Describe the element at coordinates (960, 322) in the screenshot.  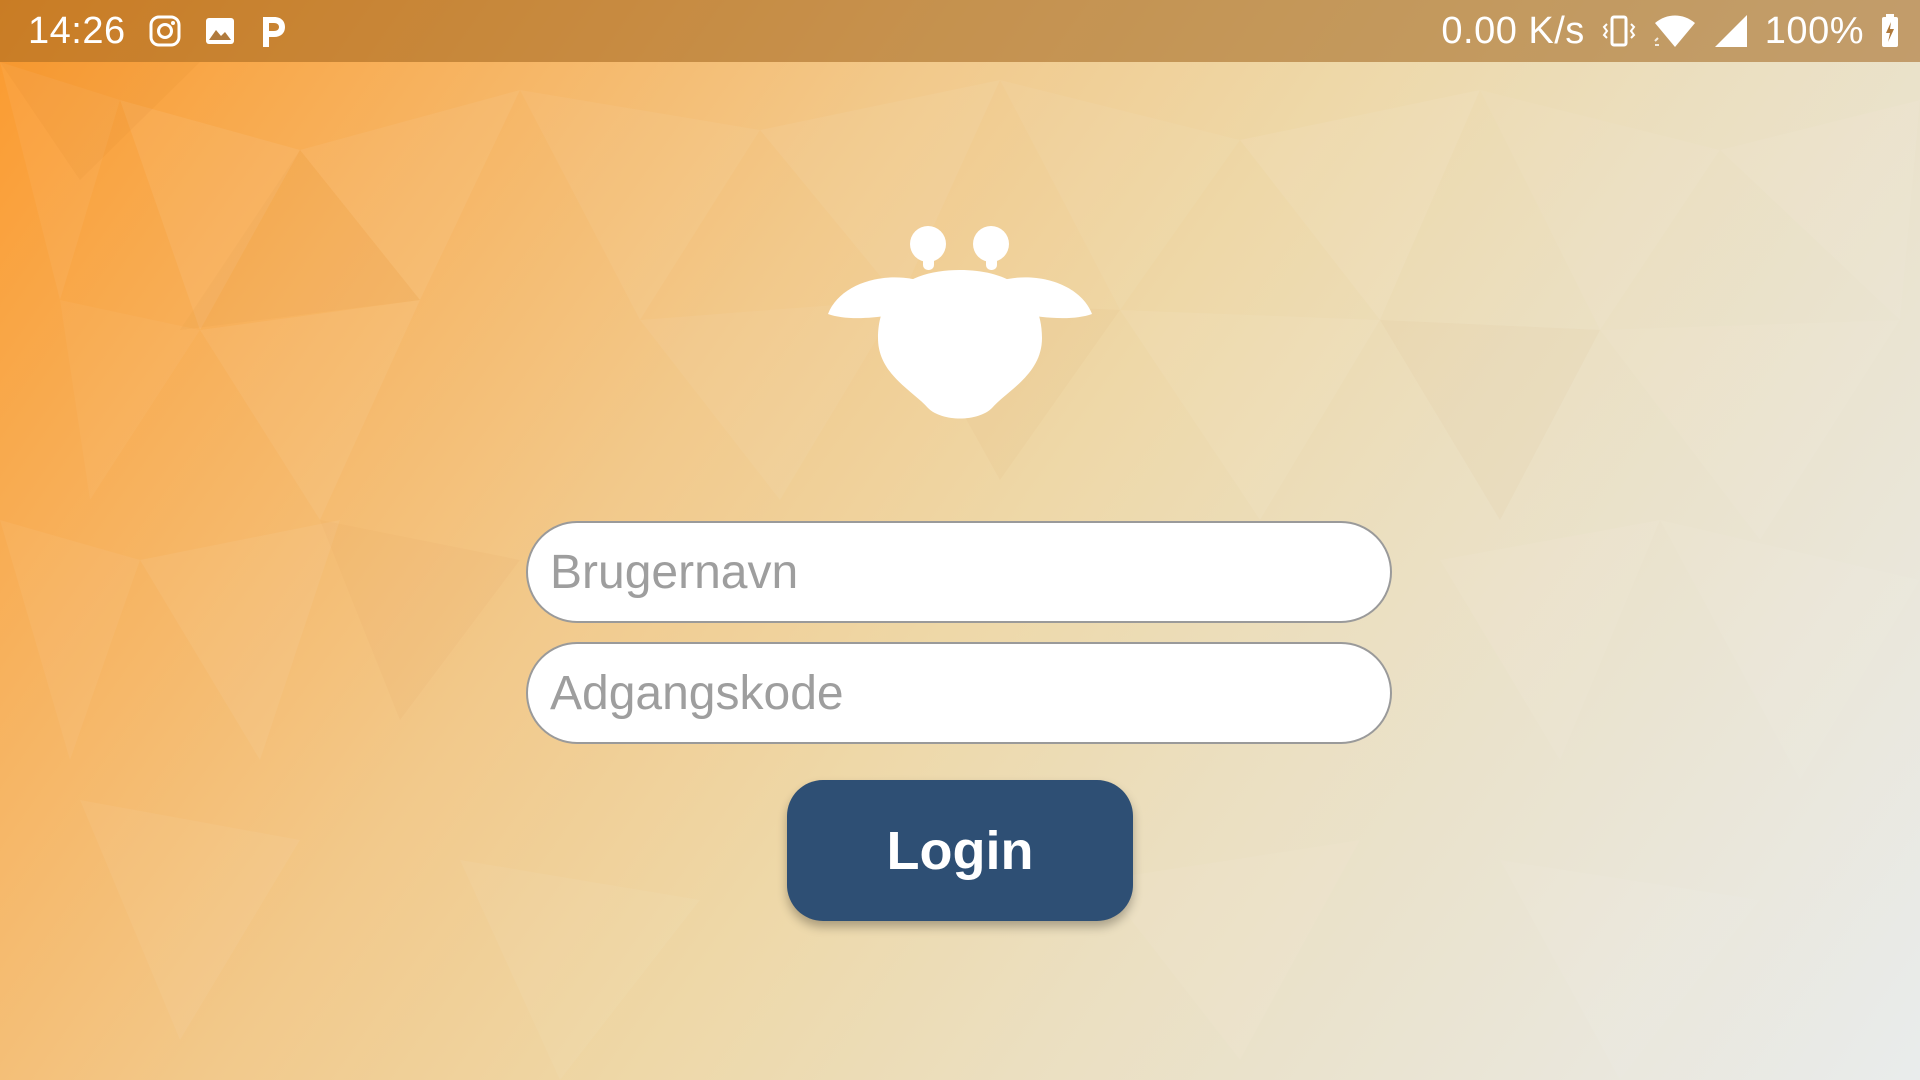
I see `giraffe-head-logo` at that location.